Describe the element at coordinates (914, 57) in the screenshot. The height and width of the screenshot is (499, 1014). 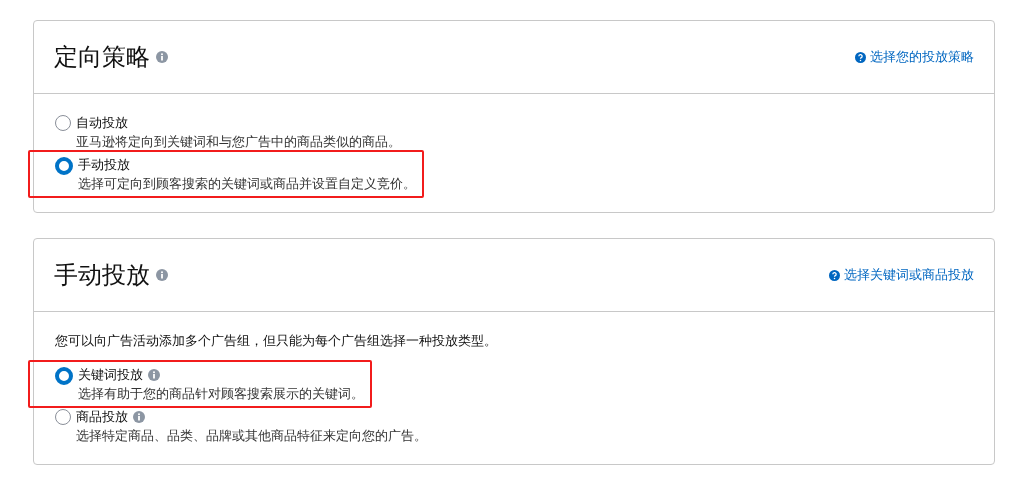
I see `help-link: 选择您的投放策略` at that location.